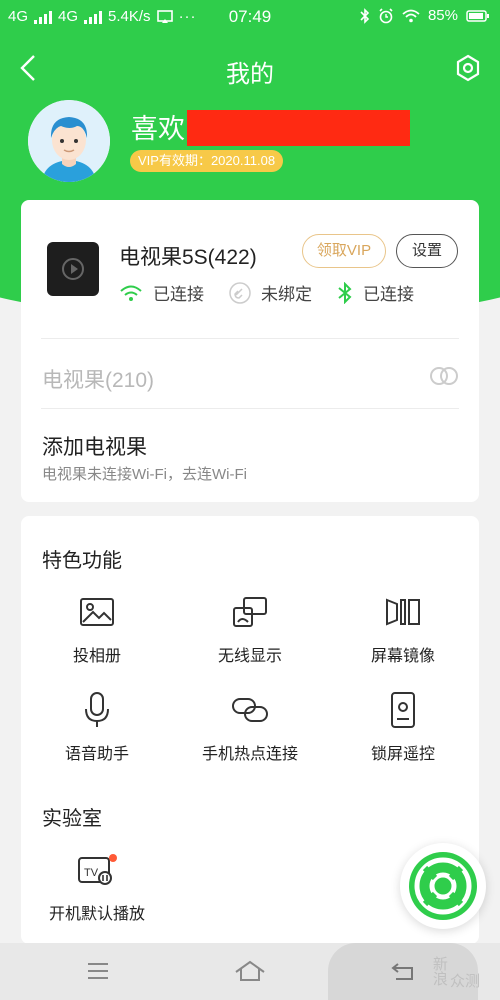 This screenshot has width=500, height=1000. Describe the element at coordinates (240, 292) in the screenshot. I see `link-icon` at that location.